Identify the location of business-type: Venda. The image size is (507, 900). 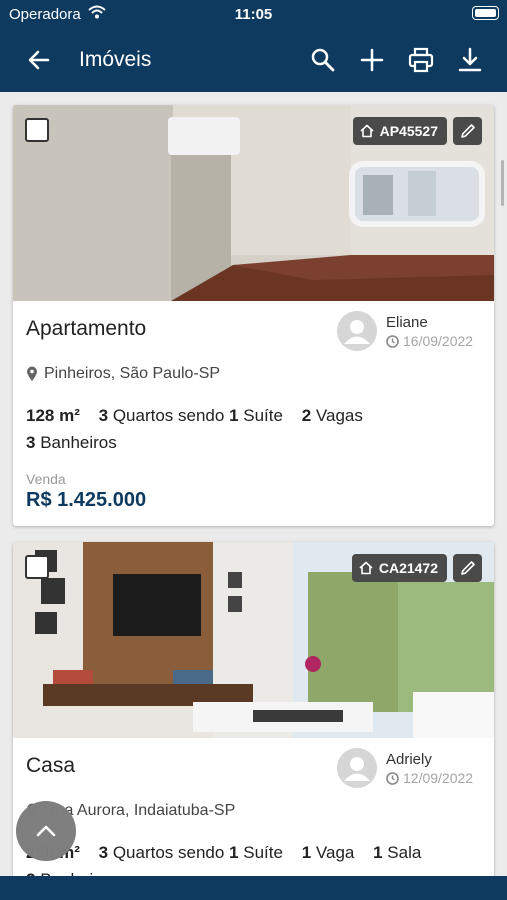
(46, 479).